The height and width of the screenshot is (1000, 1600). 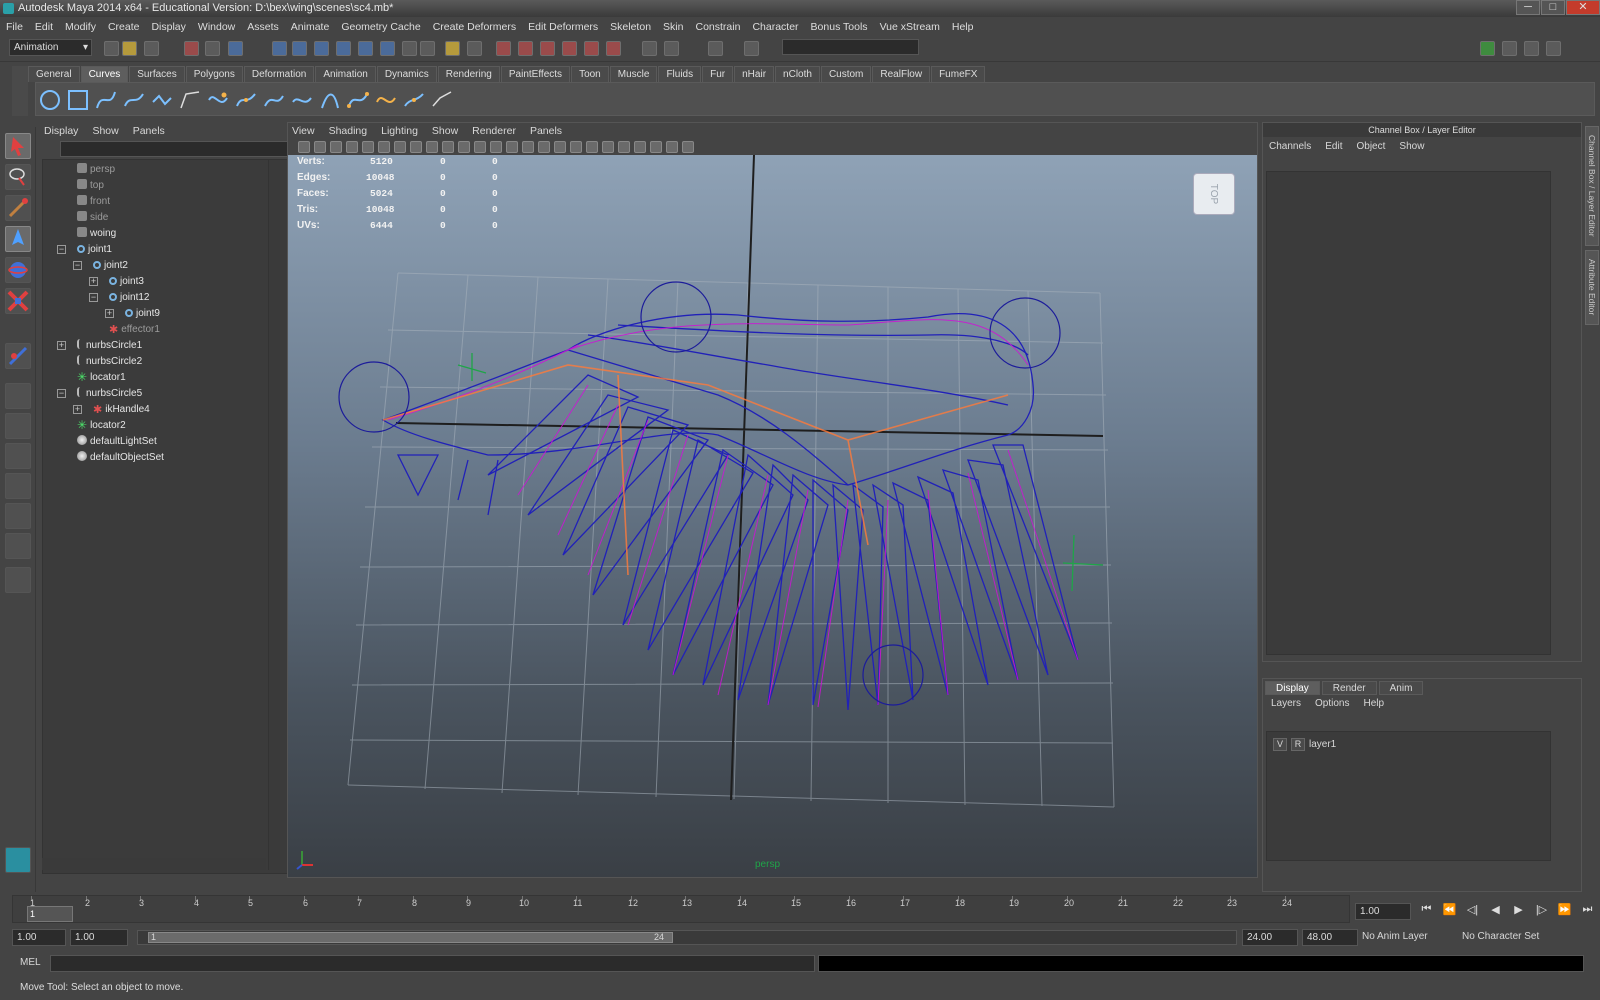 I want to click on minimize-button: ─, so click(x=1528, y=7).